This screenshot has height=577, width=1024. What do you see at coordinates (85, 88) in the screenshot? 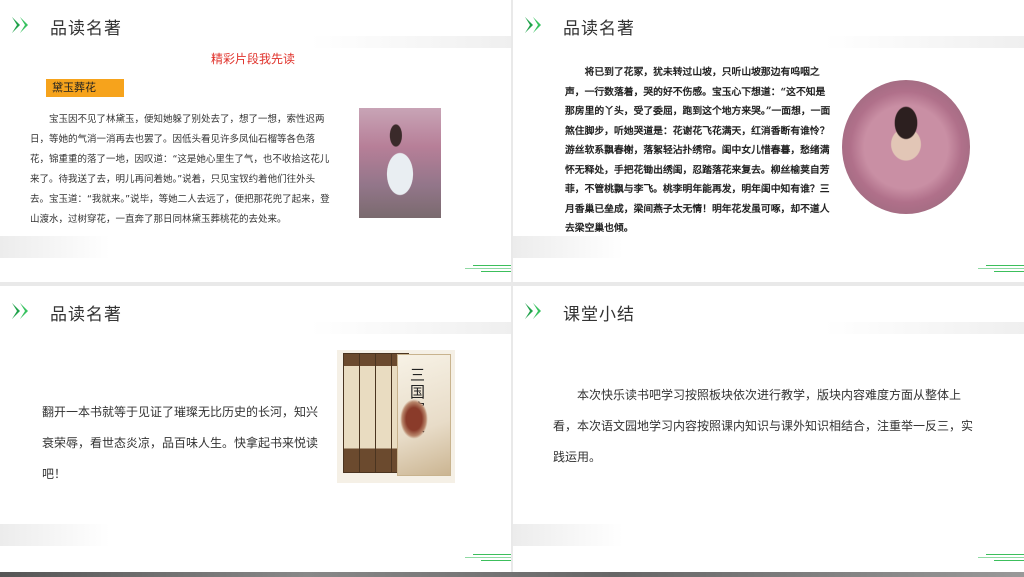
I see `section-tag: 黛玉葬花` at bounding box center [85, 88].